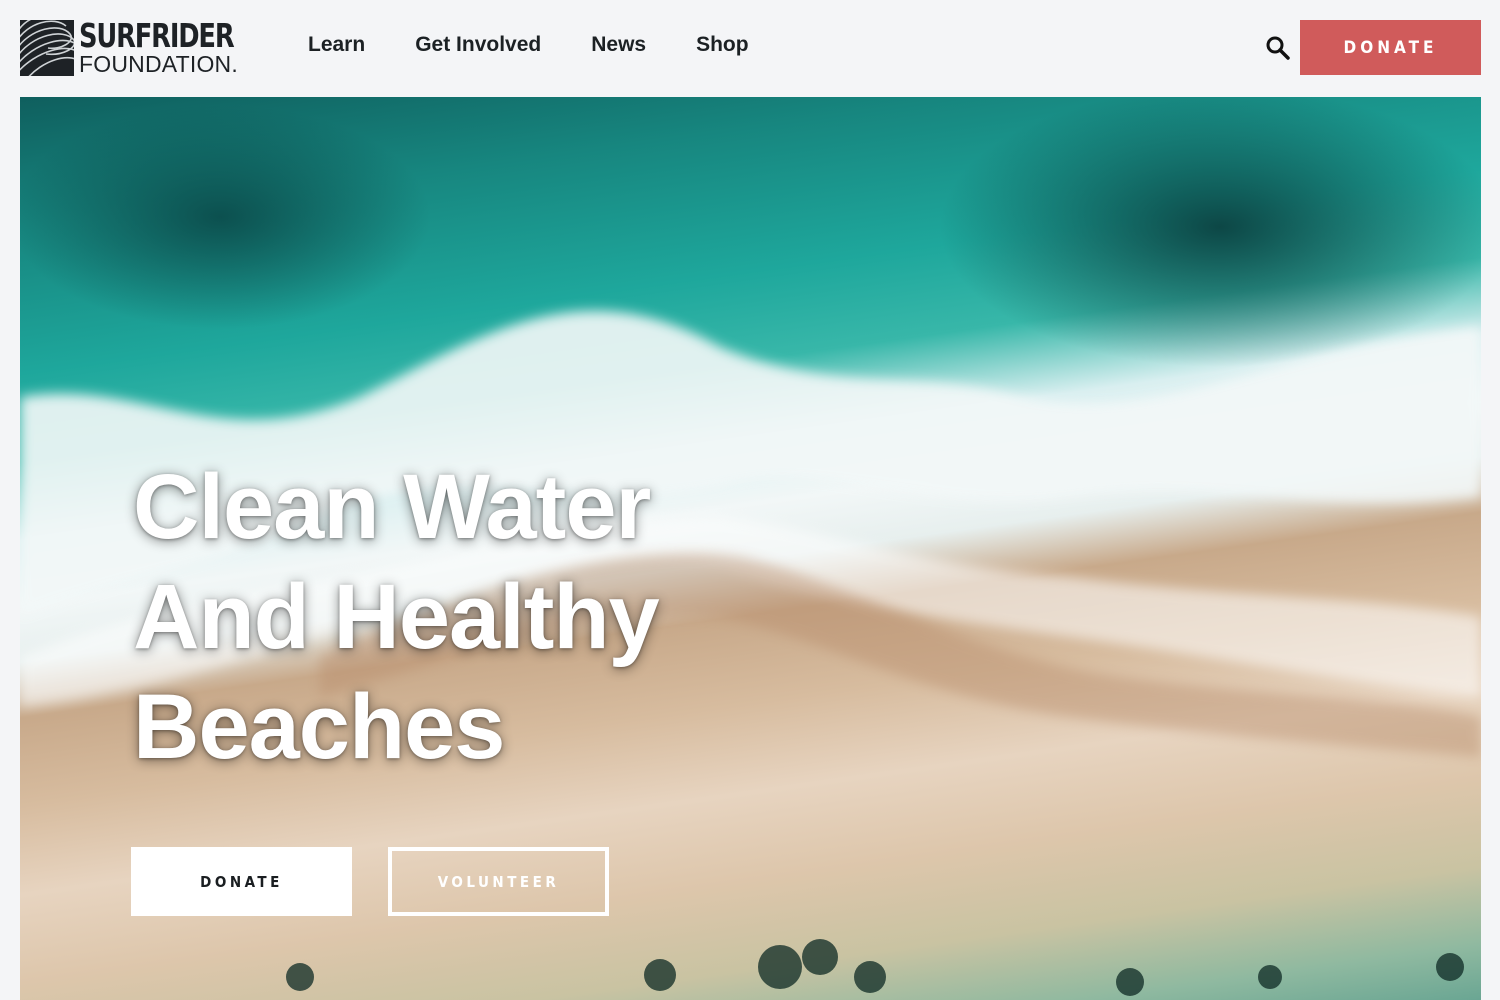  What do you see at coordinates (336, 45) in the screenshot?
I see `nav-item-learn: Learn` at bounding box center [336, 45].